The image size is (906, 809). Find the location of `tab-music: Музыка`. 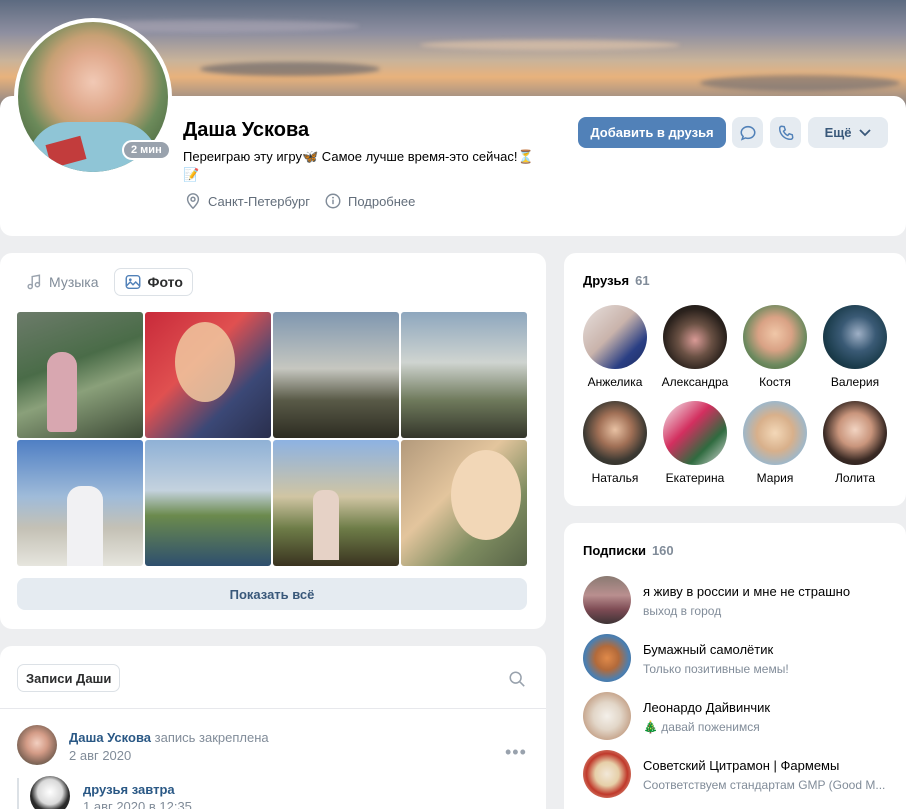

tab-music: Музыка is located at coordinates (62, 282).